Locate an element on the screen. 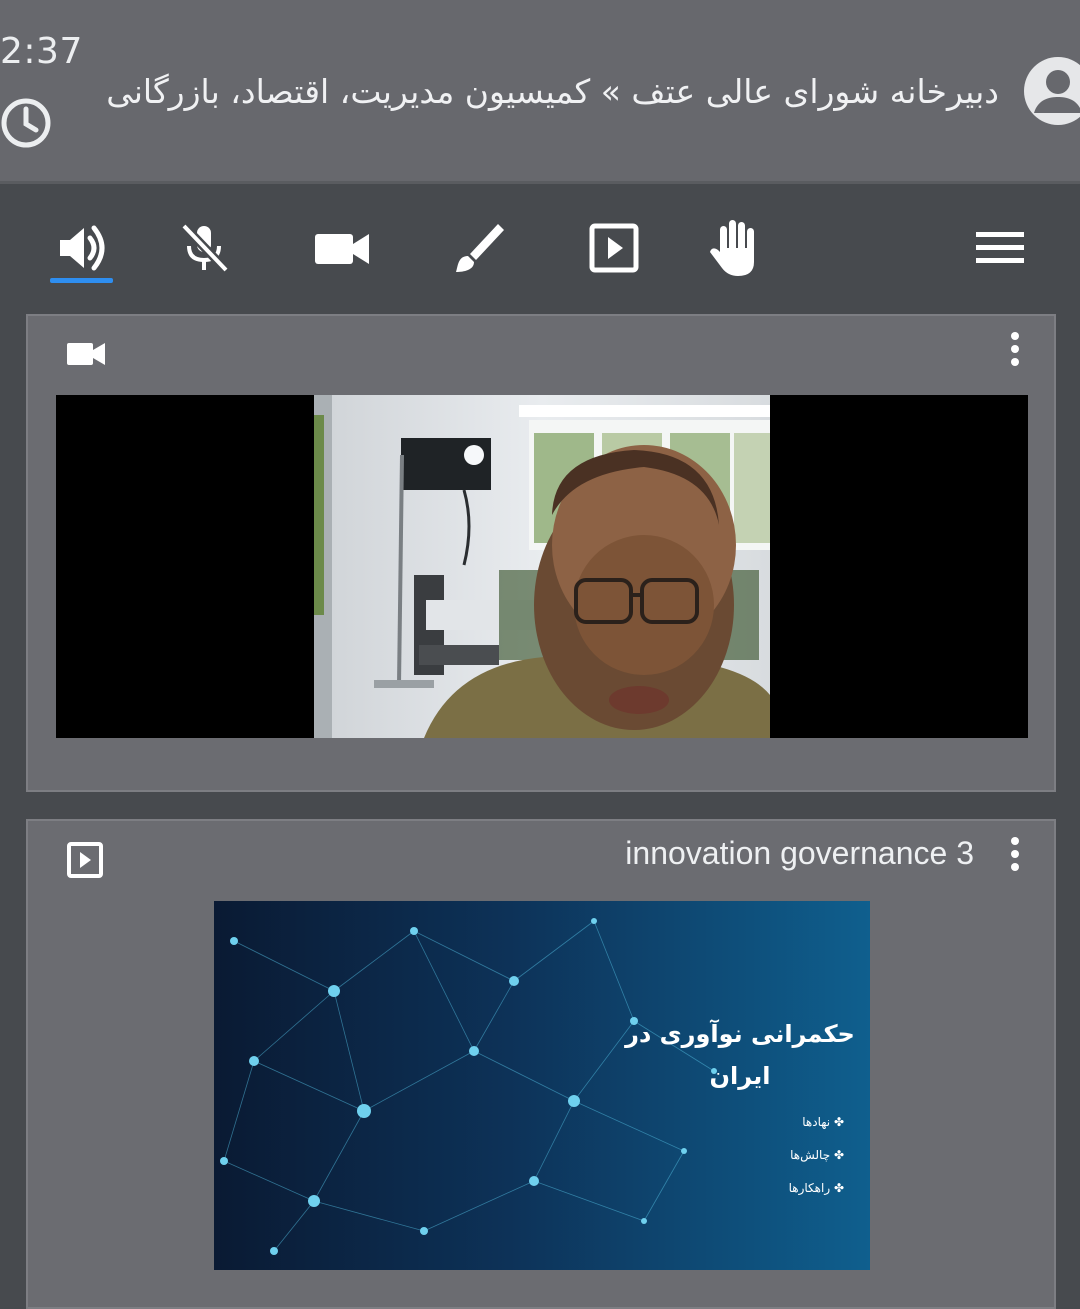 The image size is (1080, 1309). whiteboard-button is located at coordinates (476, 248).